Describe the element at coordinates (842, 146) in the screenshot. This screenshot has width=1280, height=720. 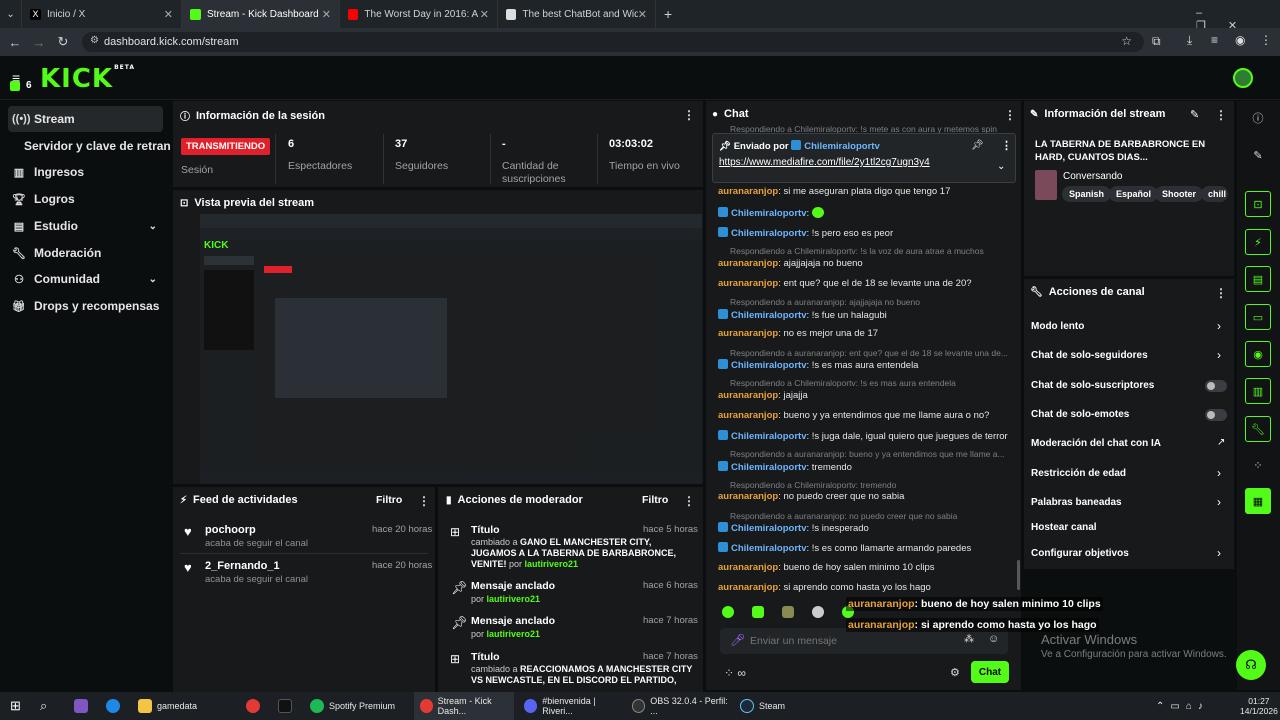
I see `pinned-by-user: Chilemiraloportv` at that location.